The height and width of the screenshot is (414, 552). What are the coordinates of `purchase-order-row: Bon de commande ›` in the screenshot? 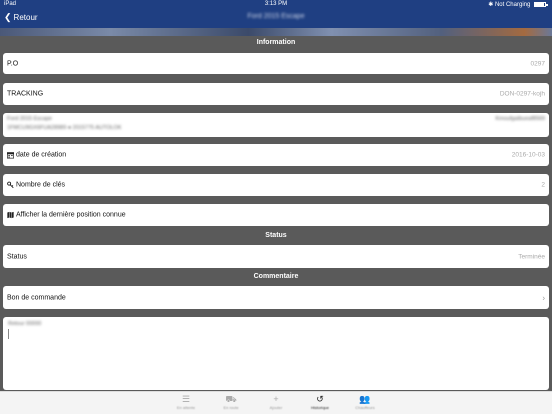 It's located at (276, 297).